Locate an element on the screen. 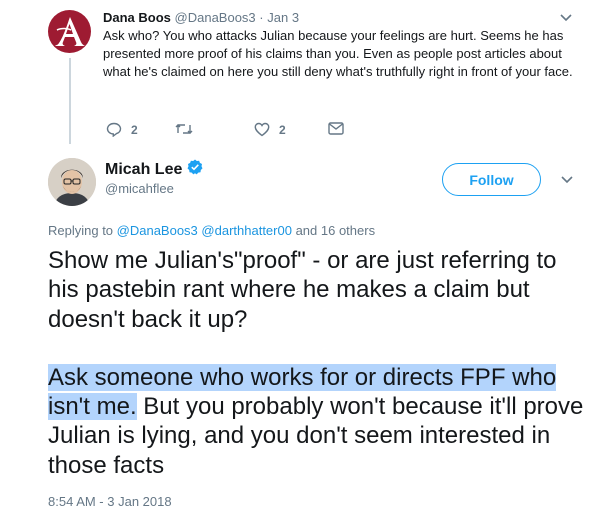  avatar-dana-boos is located at coordinates (69, 31).